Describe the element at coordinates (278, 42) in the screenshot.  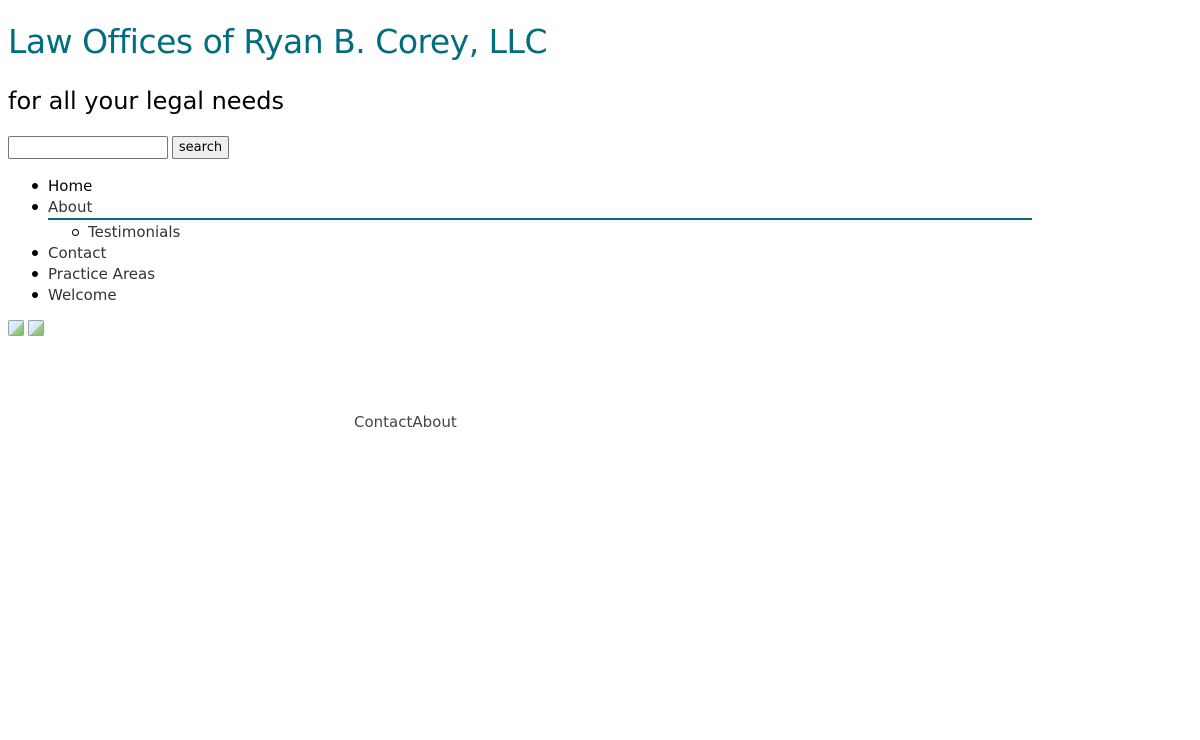
I see `site-title: Law Offices of Ryan B. Corey, LLC` at that location.